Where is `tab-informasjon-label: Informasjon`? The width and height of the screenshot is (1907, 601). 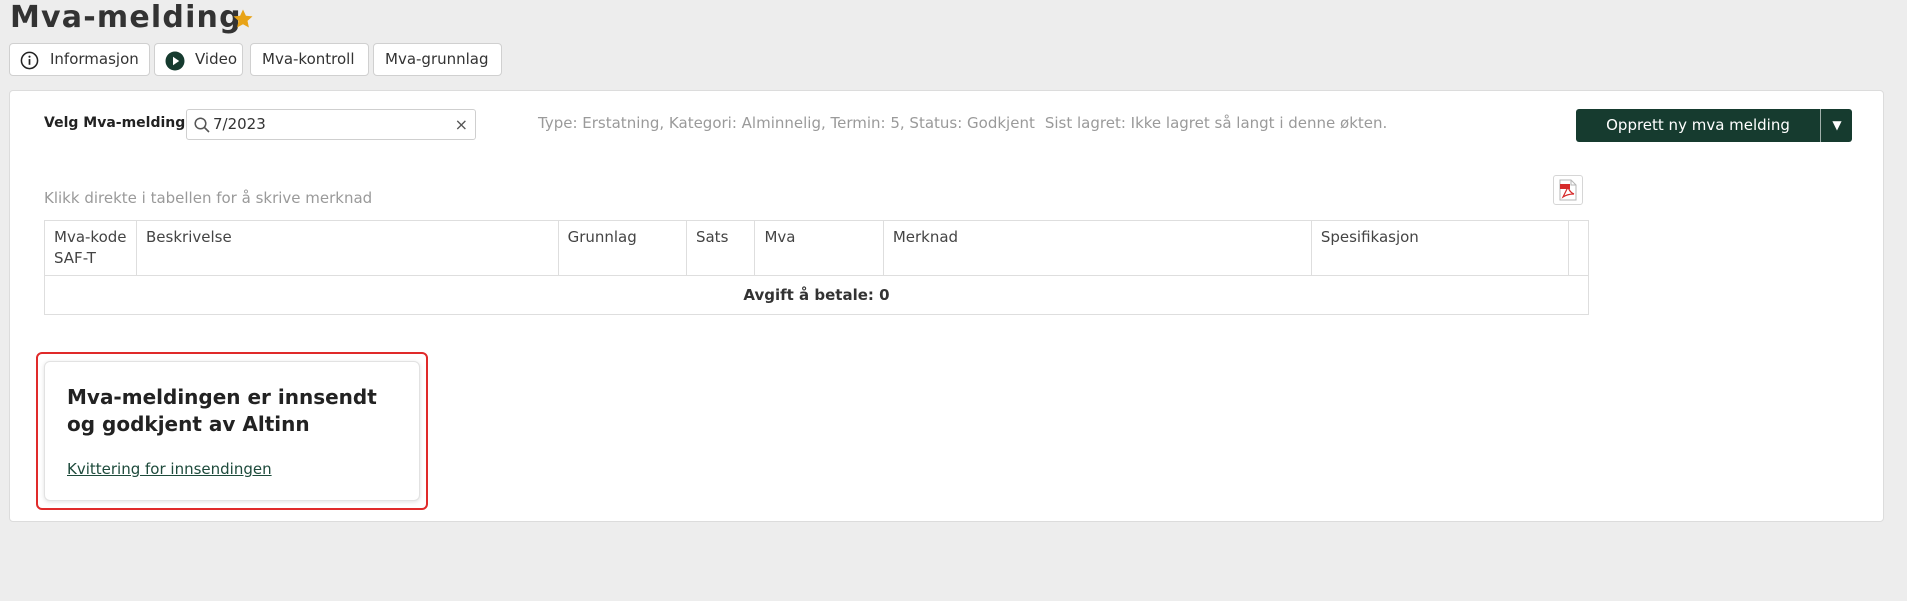 tab-informasjon-label: Informasjon is located at coordinates (94, 59).